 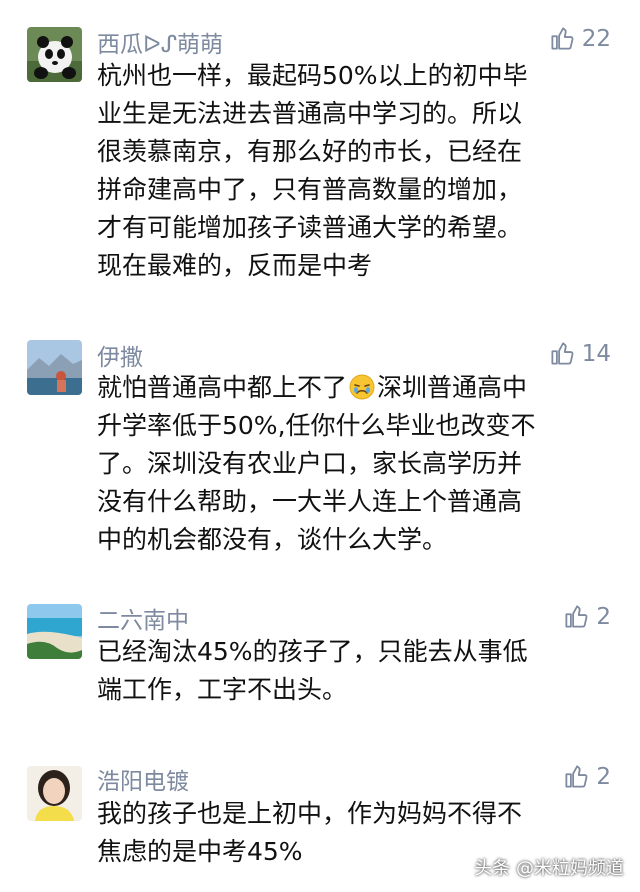 What do you see at coordinates (310, 501) in the screenshot?
I see `comment-line: 没有什么帮助，一大半人连上个普通高` at bounding box center [310, 501].